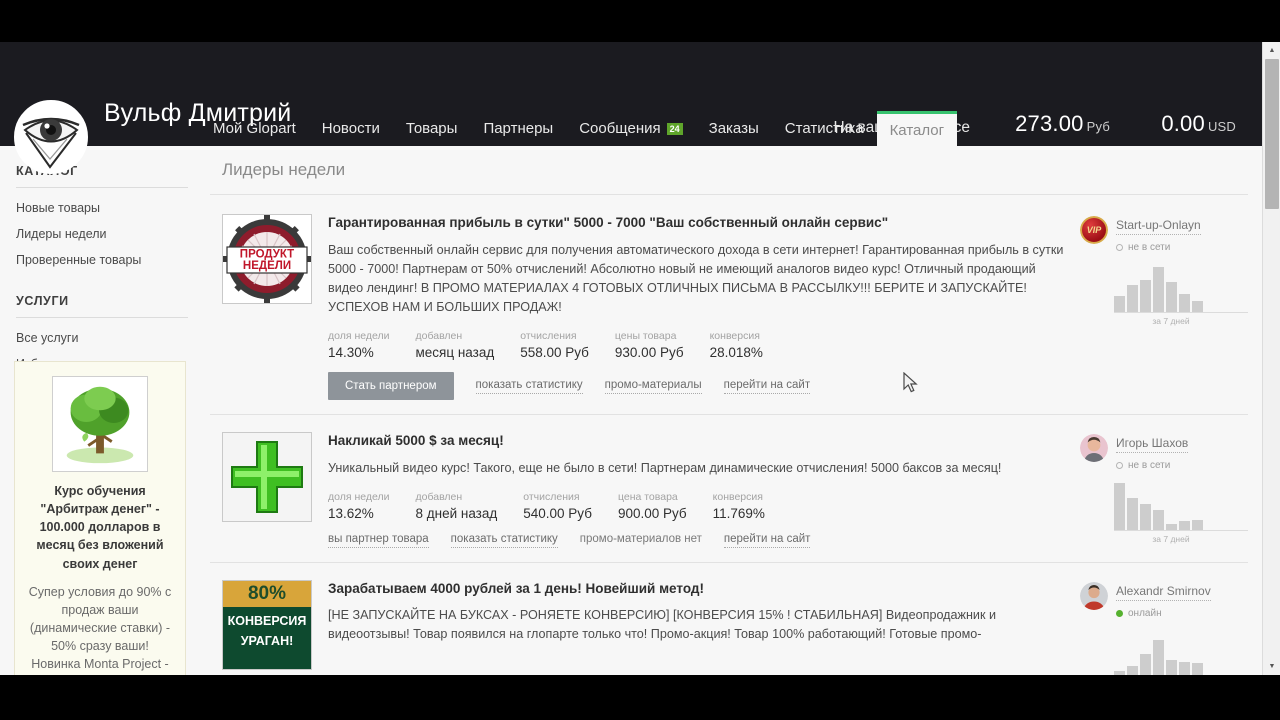  Describe the element at coordinates (653, 386) in the screenshot. I see `promo-materials-link: промо-материалы` at that location.